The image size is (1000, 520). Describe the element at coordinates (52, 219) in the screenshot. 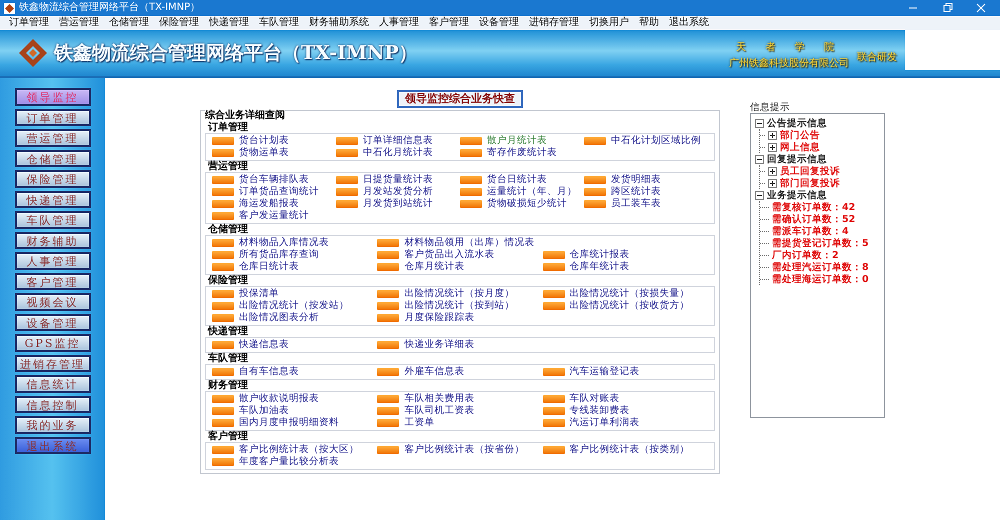

I see `sidebar-button: 车队管理` at that location.